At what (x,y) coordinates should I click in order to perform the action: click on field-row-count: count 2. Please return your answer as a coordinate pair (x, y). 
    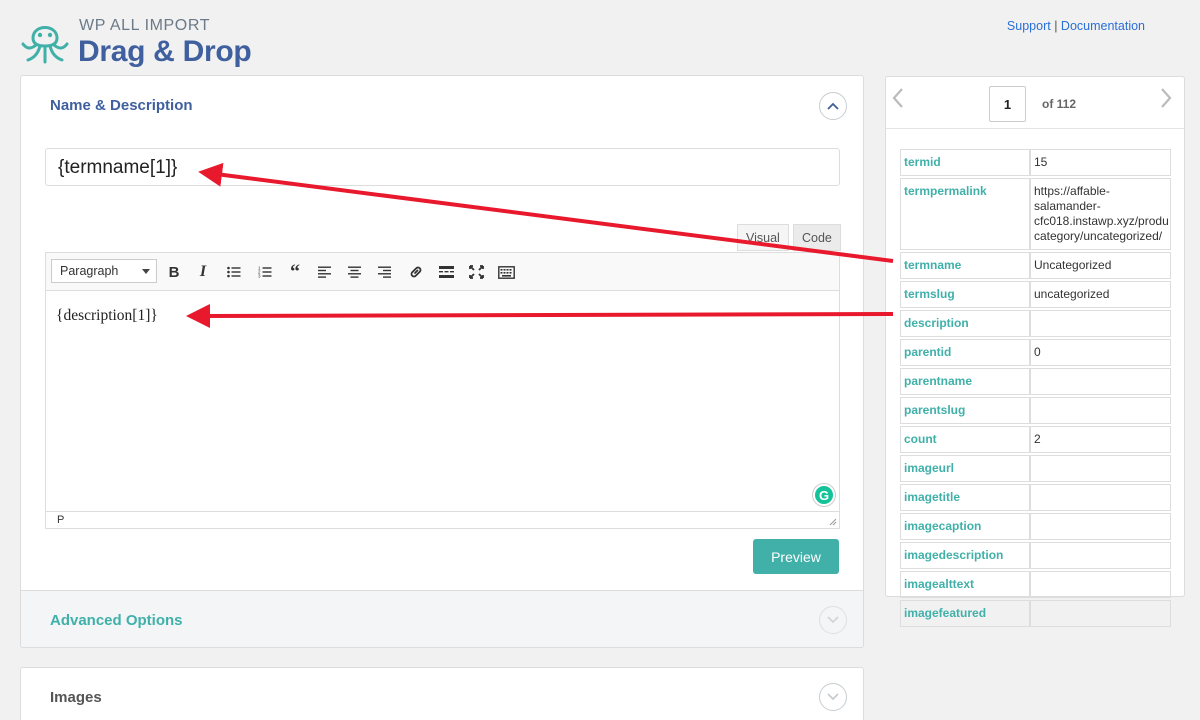
    Looking at the image, I should click on (1035, 439).